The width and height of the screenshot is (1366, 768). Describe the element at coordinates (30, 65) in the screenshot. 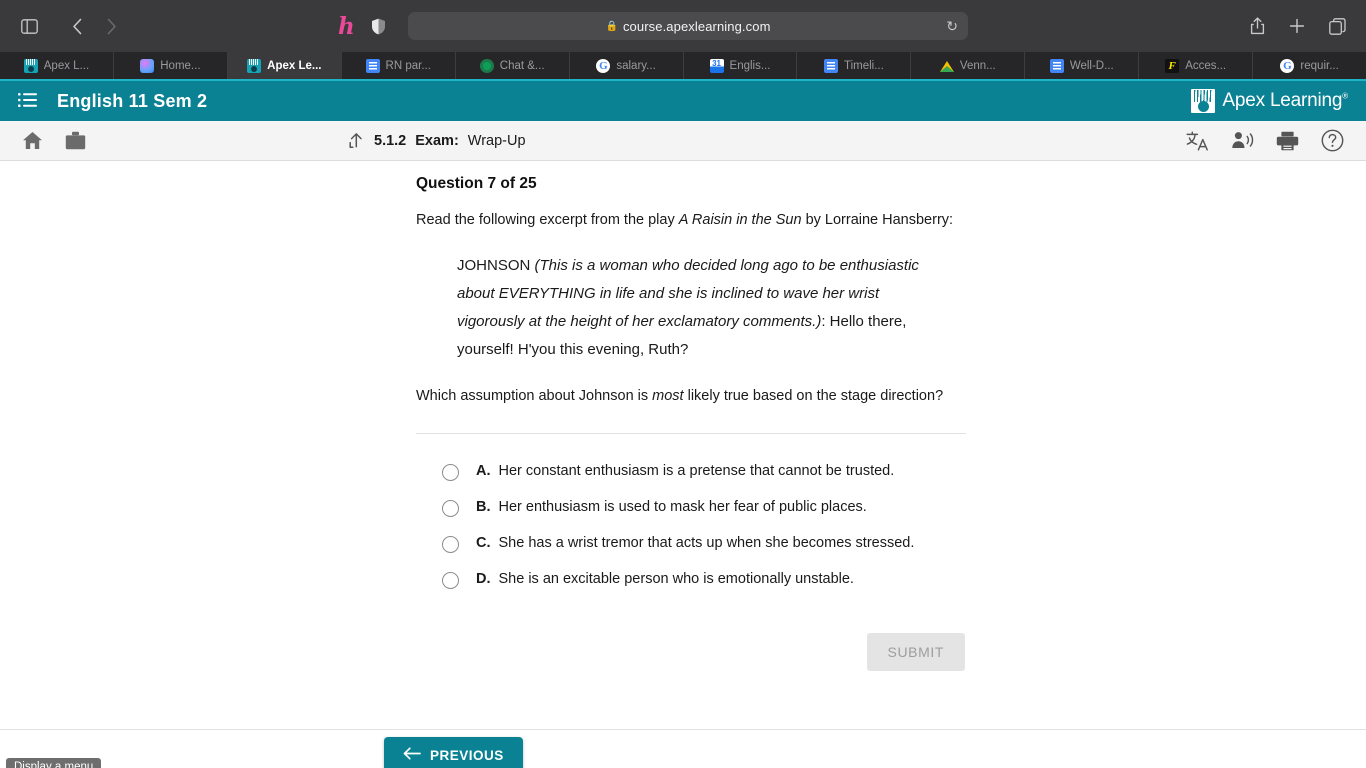

I see `apex-learning-favicon` at that location.